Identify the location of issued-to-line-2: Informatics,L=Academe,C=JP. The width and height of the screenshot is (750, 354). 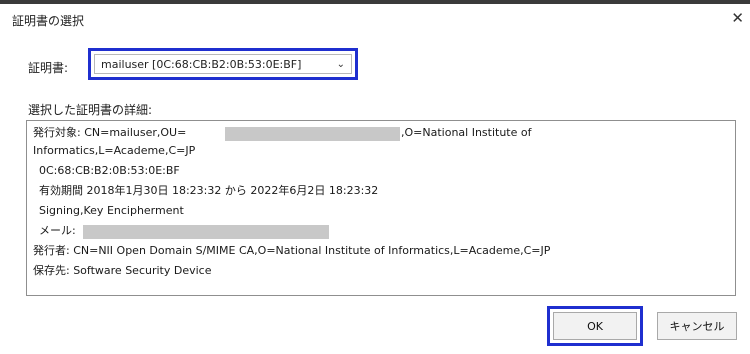
(114, 150).